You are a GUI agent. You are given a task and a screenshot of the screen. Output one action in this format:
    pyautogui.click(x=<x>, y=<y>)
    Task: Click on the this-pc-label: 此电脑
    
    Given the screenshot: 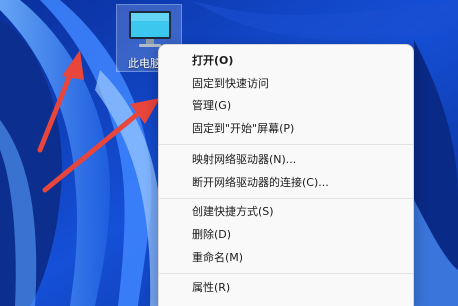 What is the action you would take?
    pyautogui.click(x=144, y=63)
    